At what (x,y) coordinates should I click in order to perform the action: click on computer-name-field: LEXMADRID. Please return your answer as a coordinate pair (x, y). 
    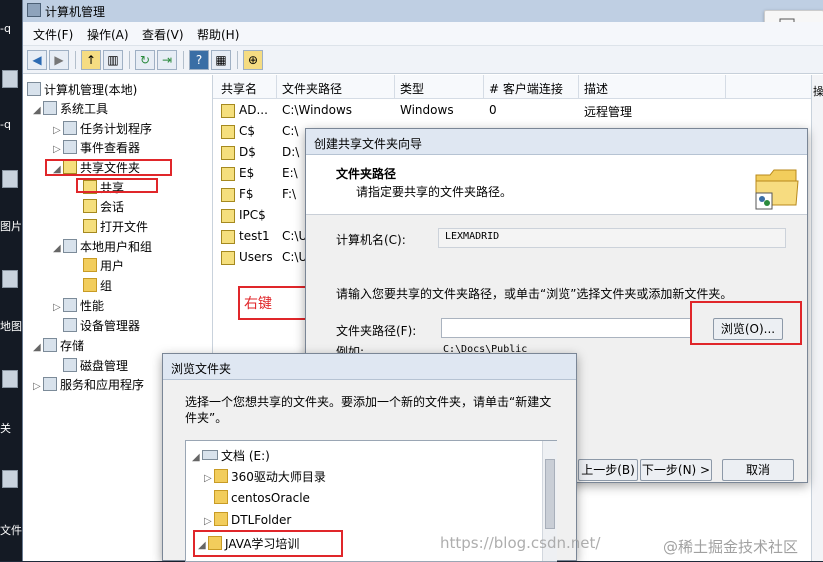
    Looking at the image, I should click on (612, 238).